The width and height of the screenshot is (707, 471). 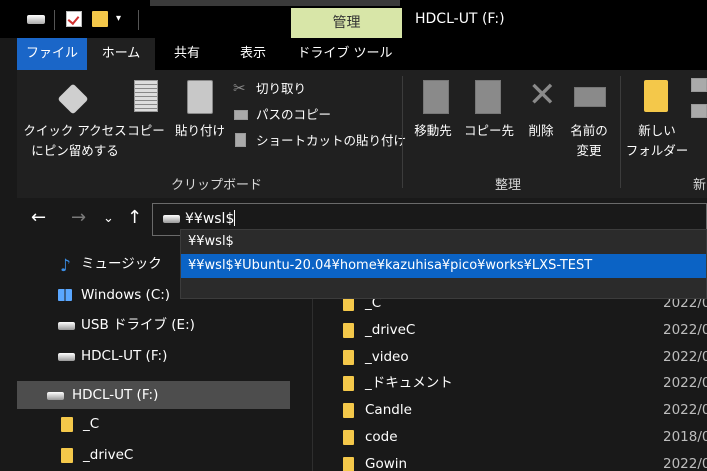 What do you see at coordinates (510, 410) in the screenshot?
I see `file-row: Candle 2022/0` at bounding box center [510, 410].